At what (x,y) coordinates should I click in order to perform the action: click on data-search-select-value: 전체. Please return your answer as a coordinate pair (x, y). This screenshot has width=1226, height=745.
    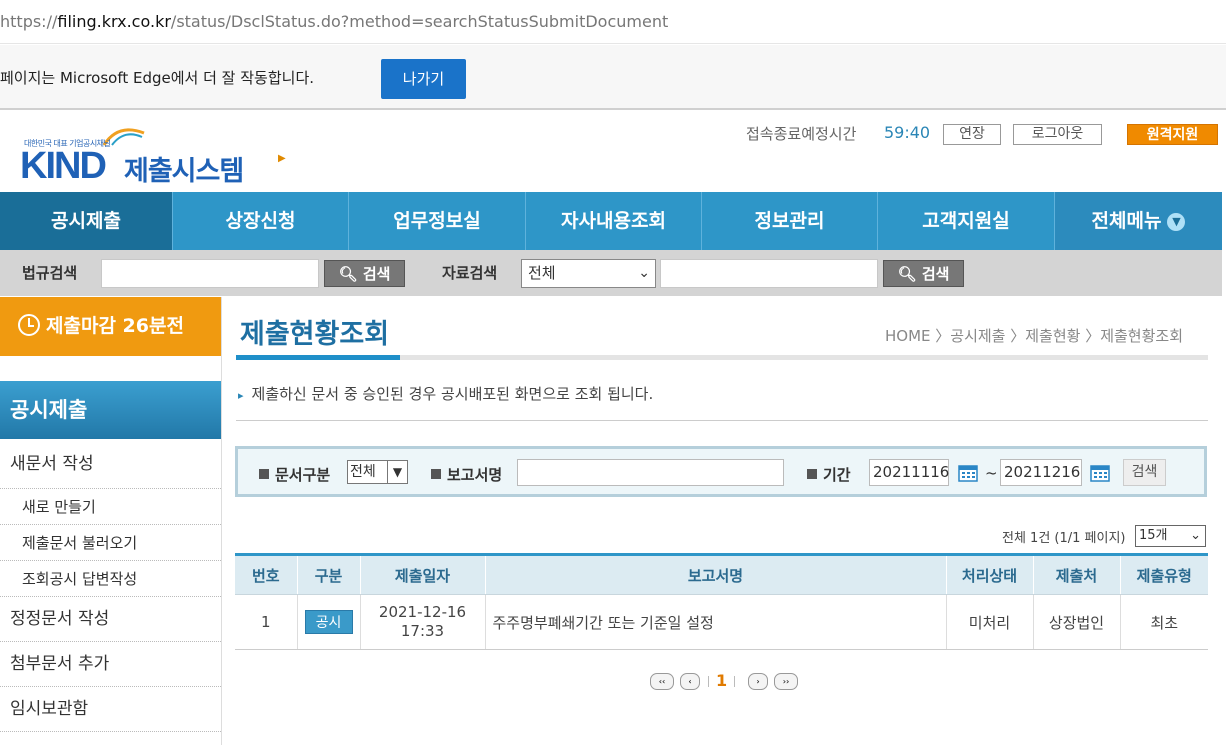
    Looking at the image, I should click on (542, 273).